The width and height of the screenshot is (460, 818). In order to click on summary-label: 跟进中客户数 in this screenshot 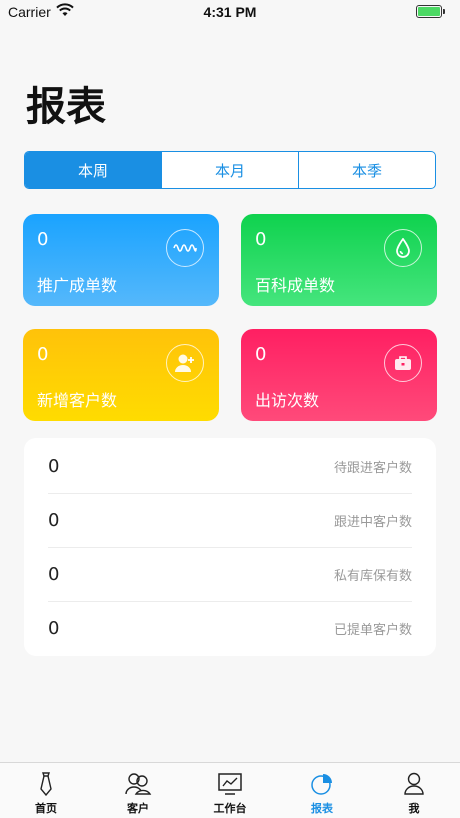, I will do `click(372, 522)`.